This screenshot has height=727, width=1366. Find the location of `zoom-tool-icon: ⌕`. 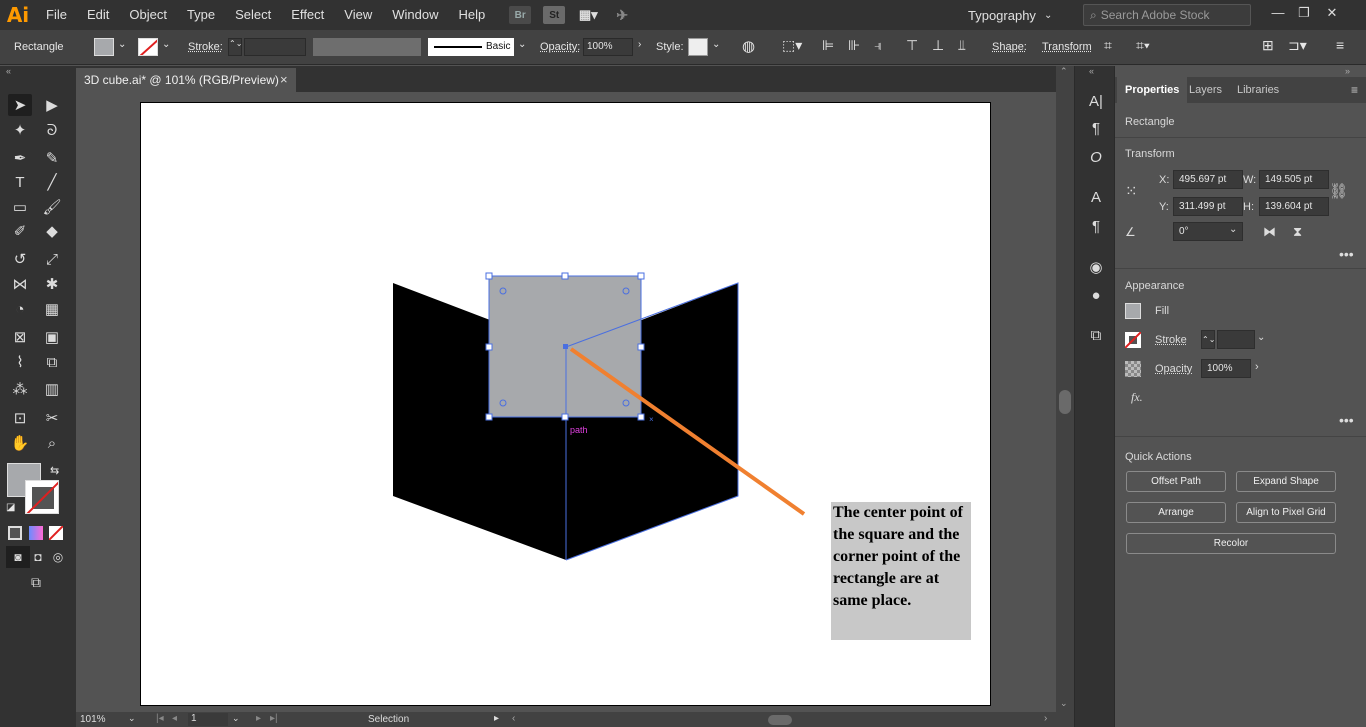

zoom-tool-icon: ⌕ is located at coordinates (52, 443).